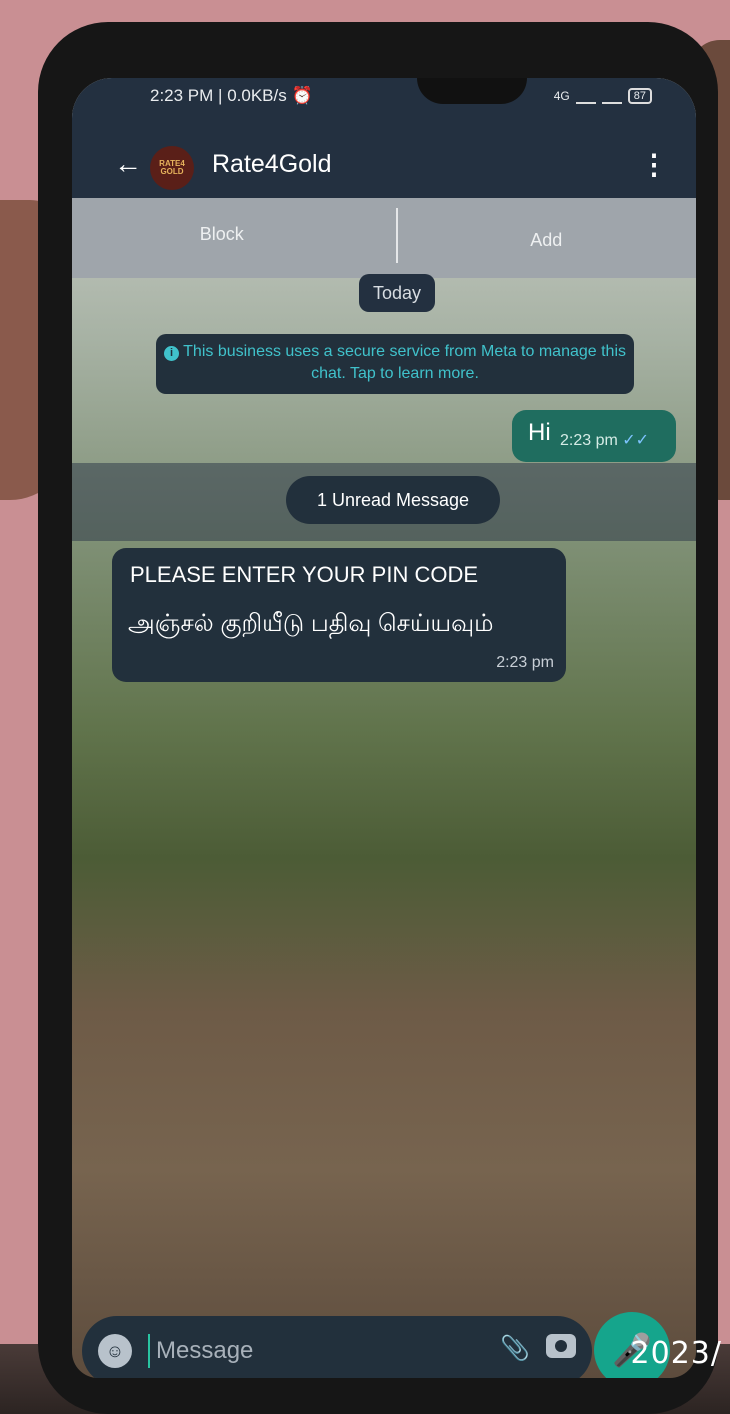 The image size is (730, 1414). I want to click on unread-label: 1 Unread Message, so click(393, 500).